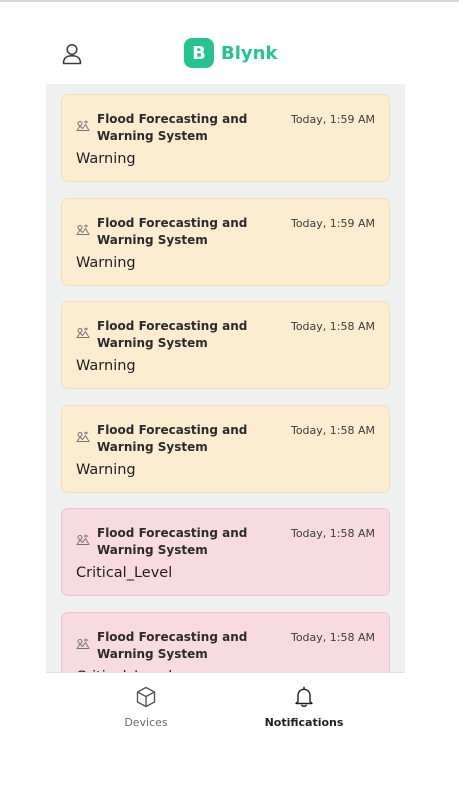  What do you see at coordinates (249, 53) in the screenshot?
I see `app-name: Blynk` at bounding box center [249, 53].